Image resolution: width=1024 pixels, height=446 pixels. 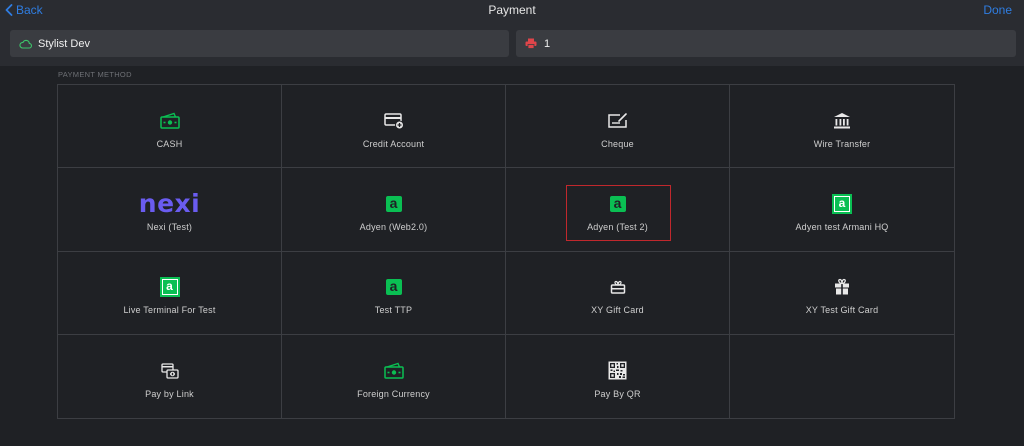 I want to click on payment-method-label: Wire Transfer, so click(x=842, y=143).